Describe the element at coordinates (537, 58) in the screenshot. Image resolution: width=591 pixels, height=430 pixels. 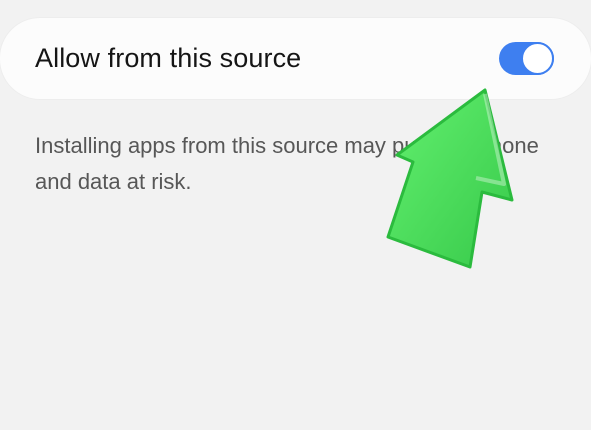
I see `toggle-knob` at that location.